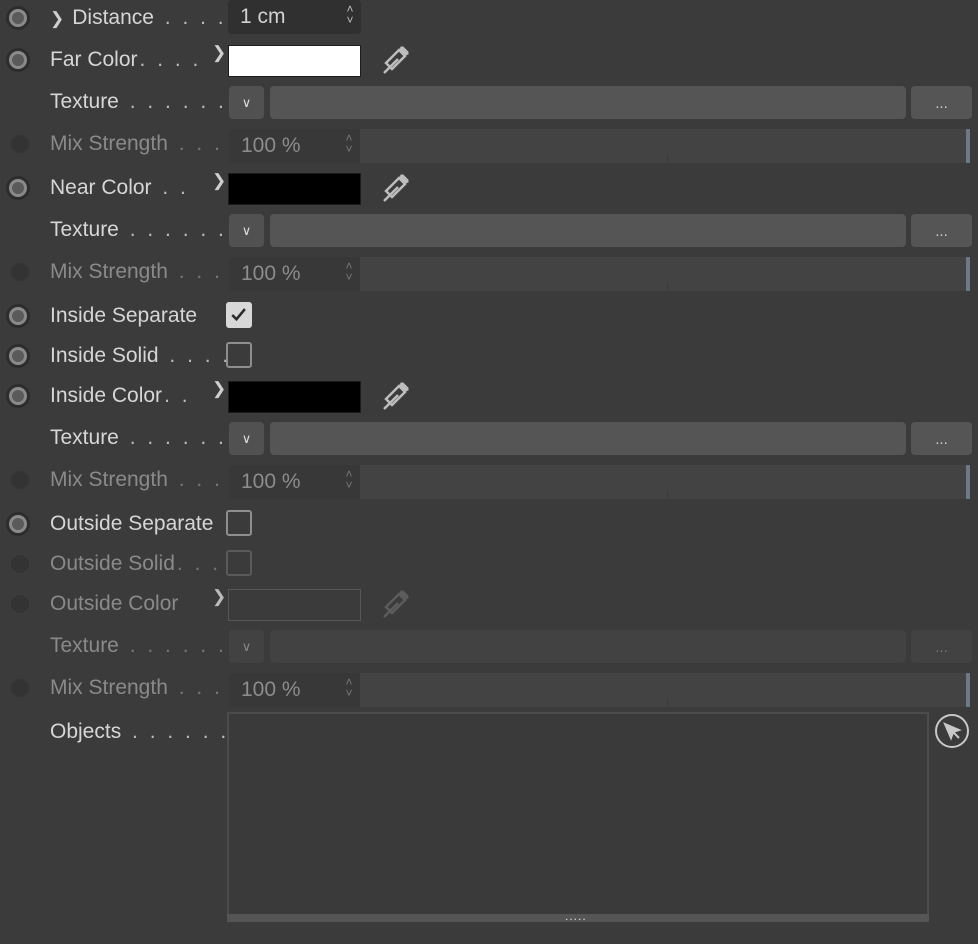 The width and height of the screenshot is (978, 944). I want to click on far-color-swatch, so click(294, 61).